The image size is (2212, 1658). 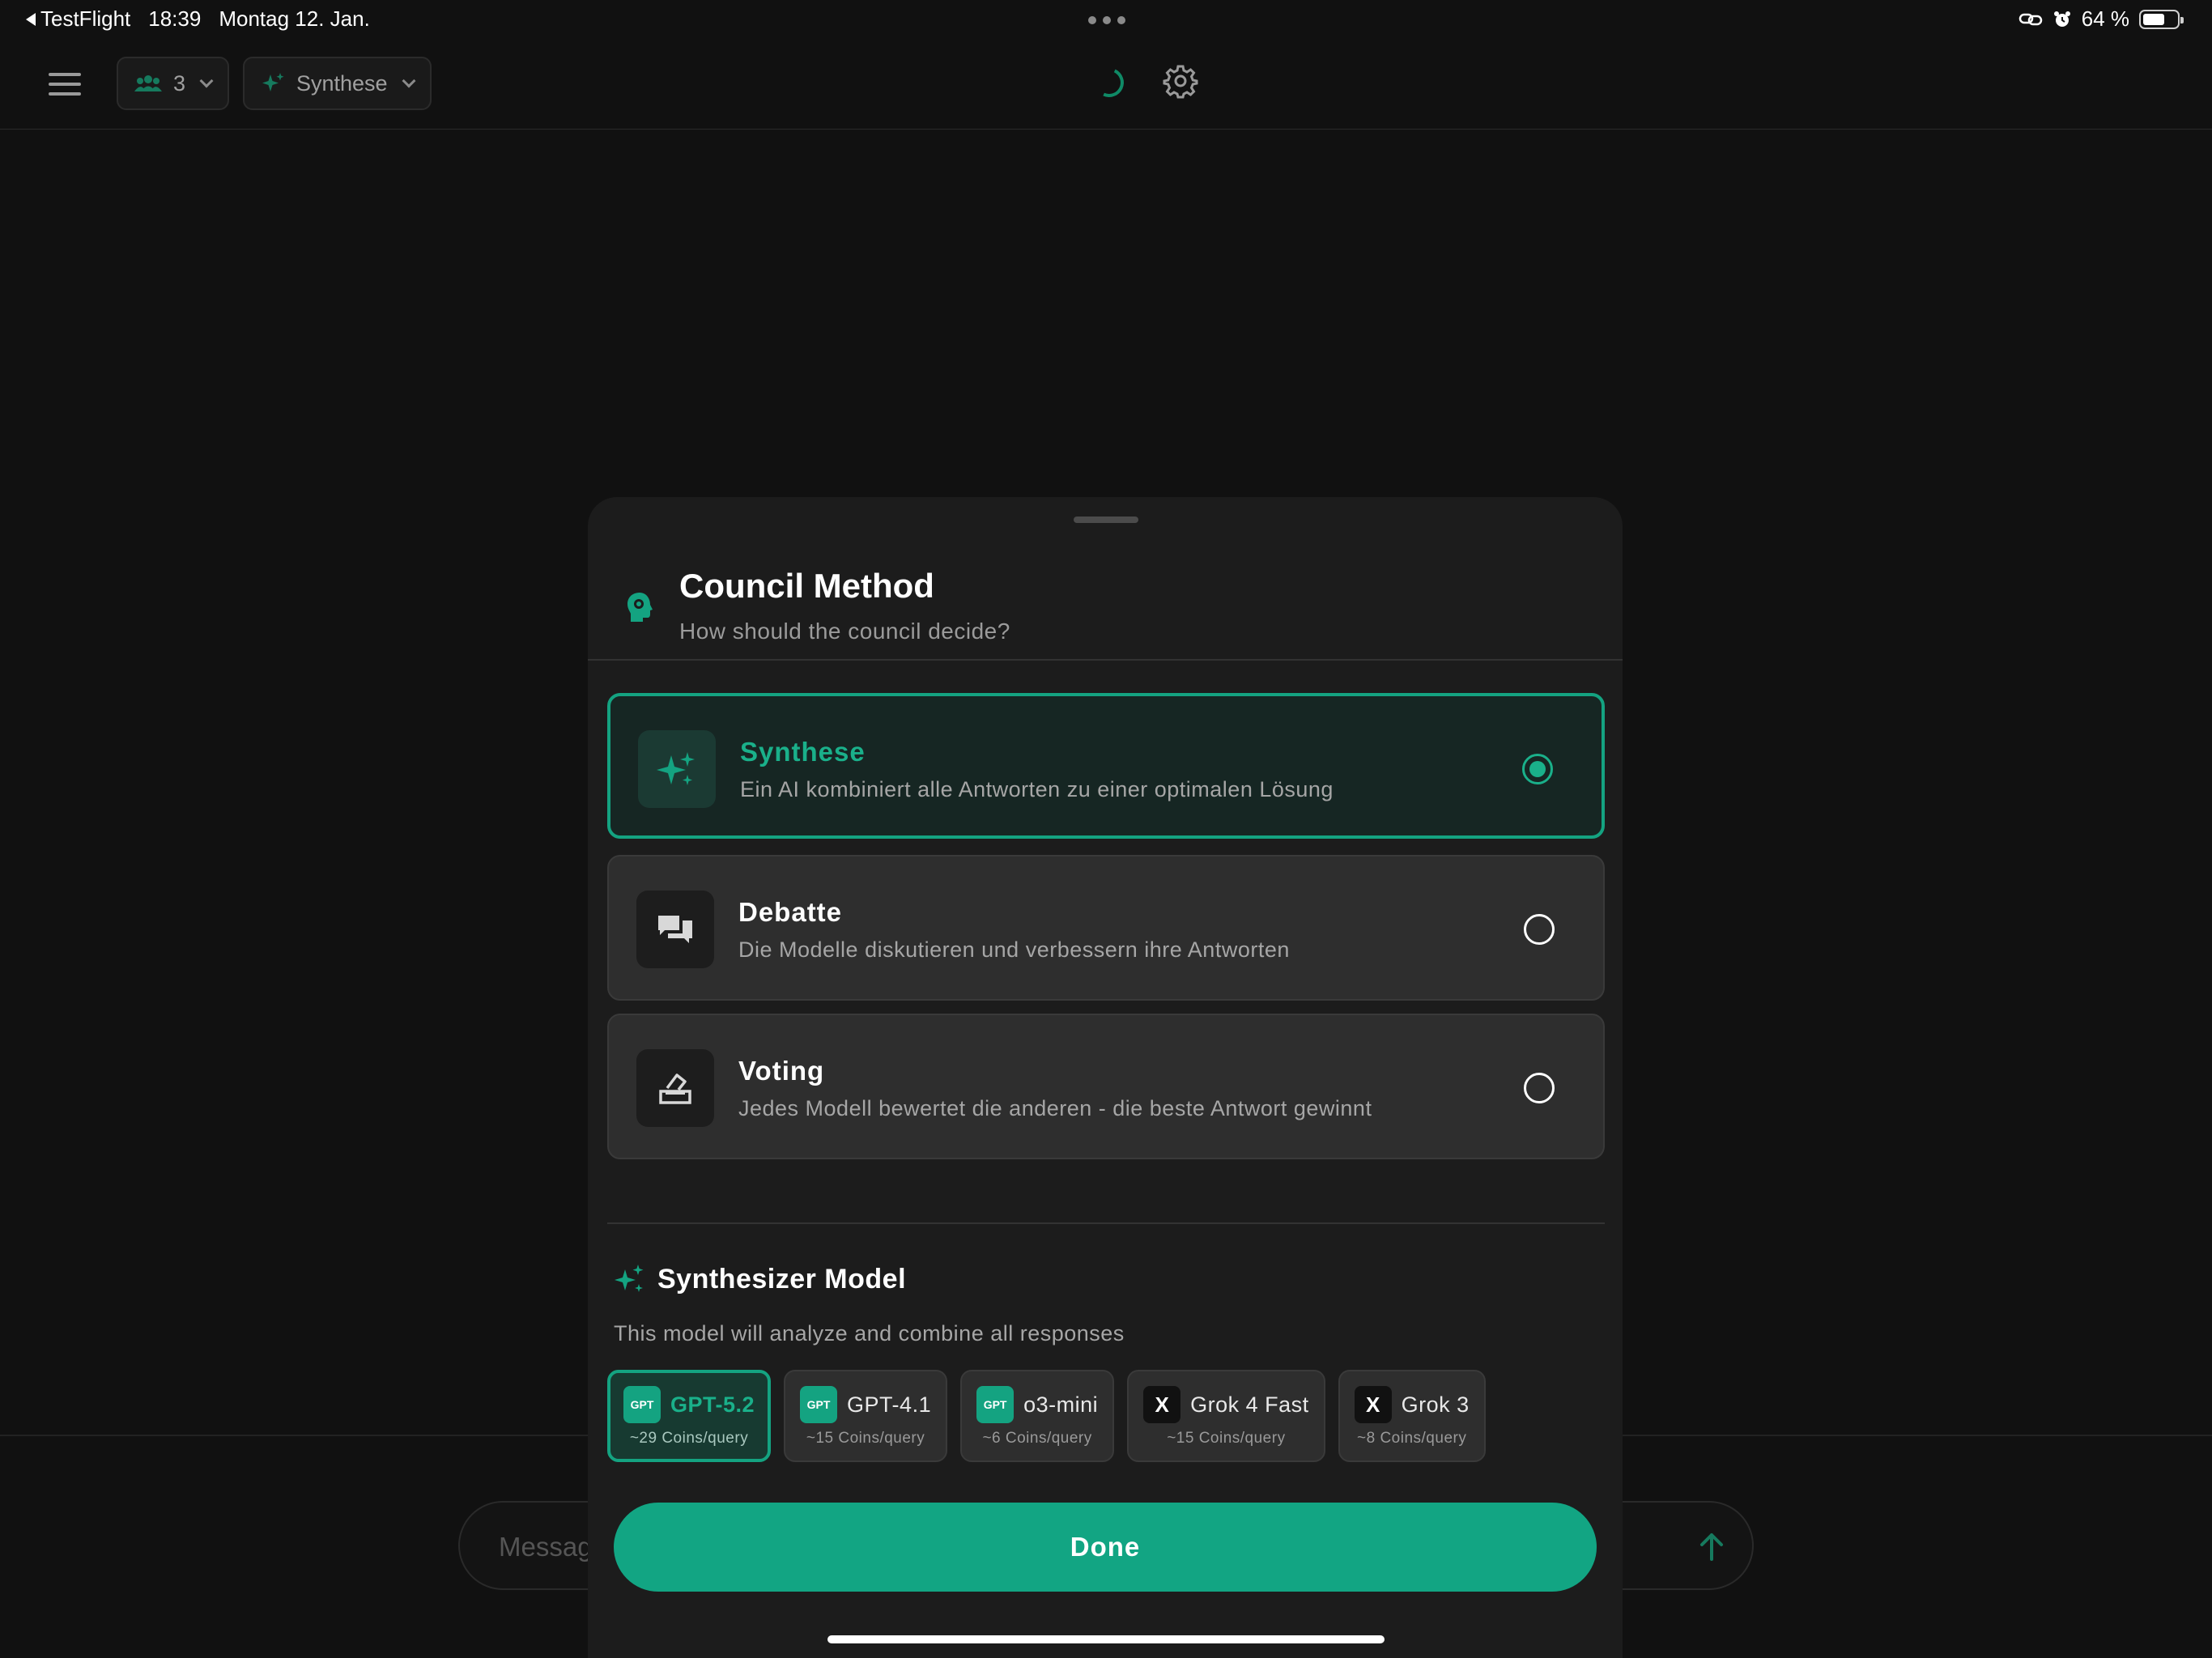 What do you see at coordinates (1412, 1438) in the screenshot?
I see `model-cost: ~8 Coins/query` at bounding box center [1412, 1438].